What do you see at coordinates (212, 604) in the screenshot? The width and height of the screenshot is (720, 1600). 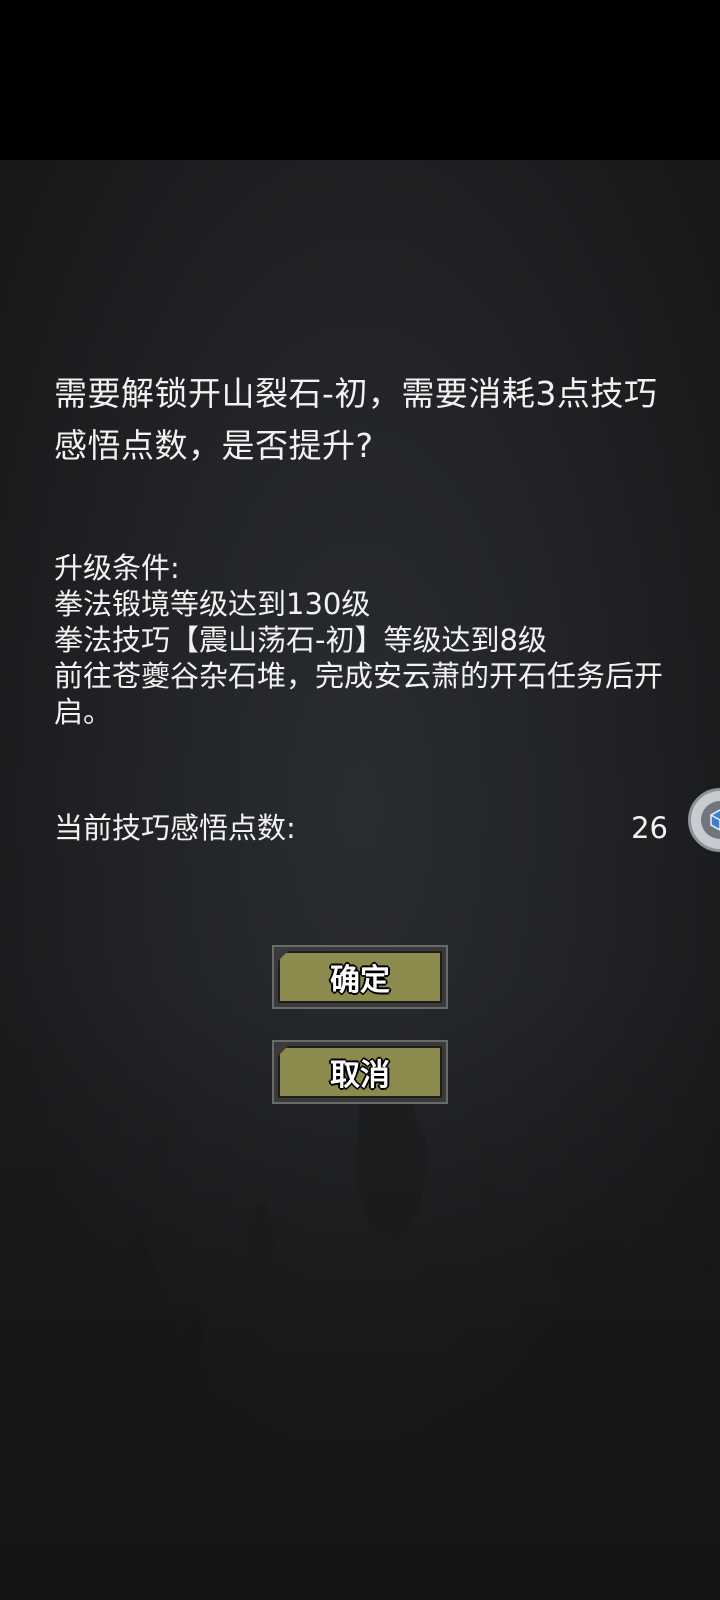 I see `condition-item: 拳法锻境等级达到130级` at bounding box center [212, 604].